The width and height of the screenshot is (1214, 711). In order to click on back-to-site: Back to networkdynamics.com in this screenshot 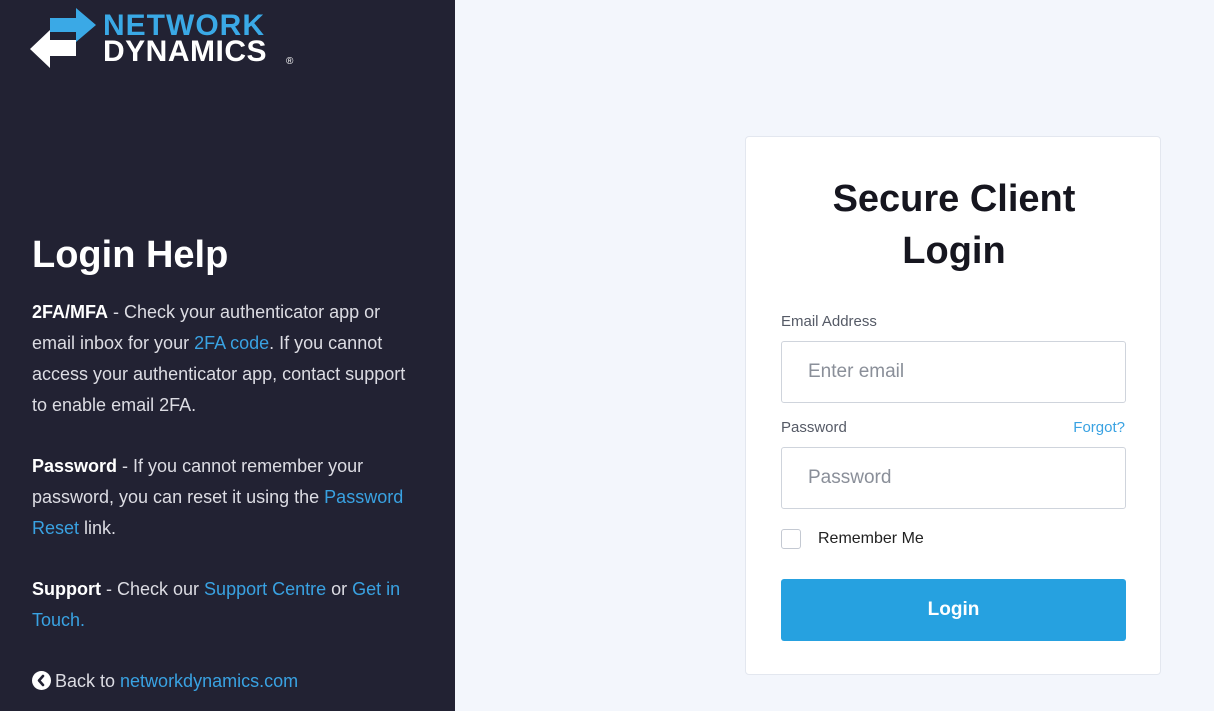, I will do `click(165, 681)`.